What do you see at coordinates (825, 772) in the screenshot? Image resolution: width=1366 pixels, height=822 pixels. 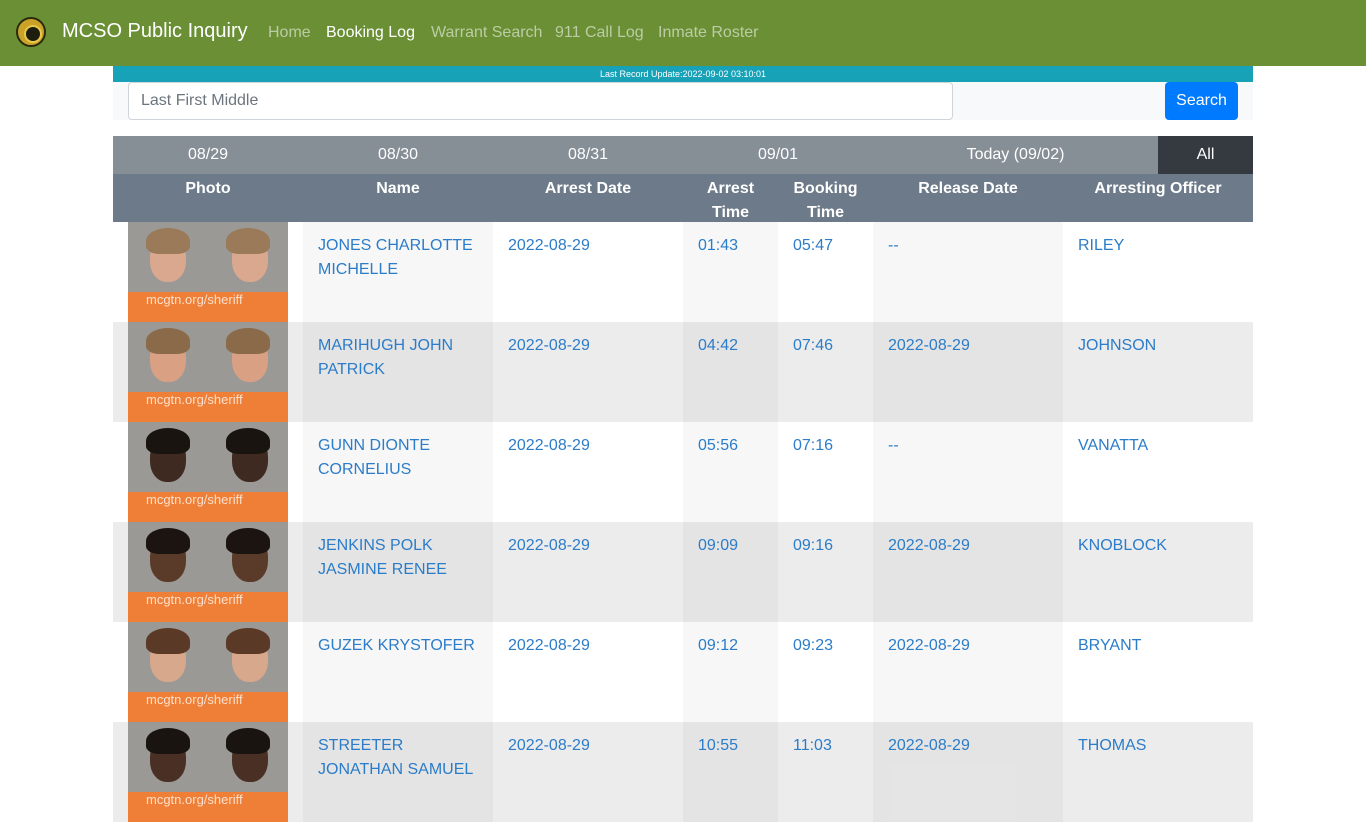 I see `booking-time-link: 11:03` at bounding box center [825, 772].